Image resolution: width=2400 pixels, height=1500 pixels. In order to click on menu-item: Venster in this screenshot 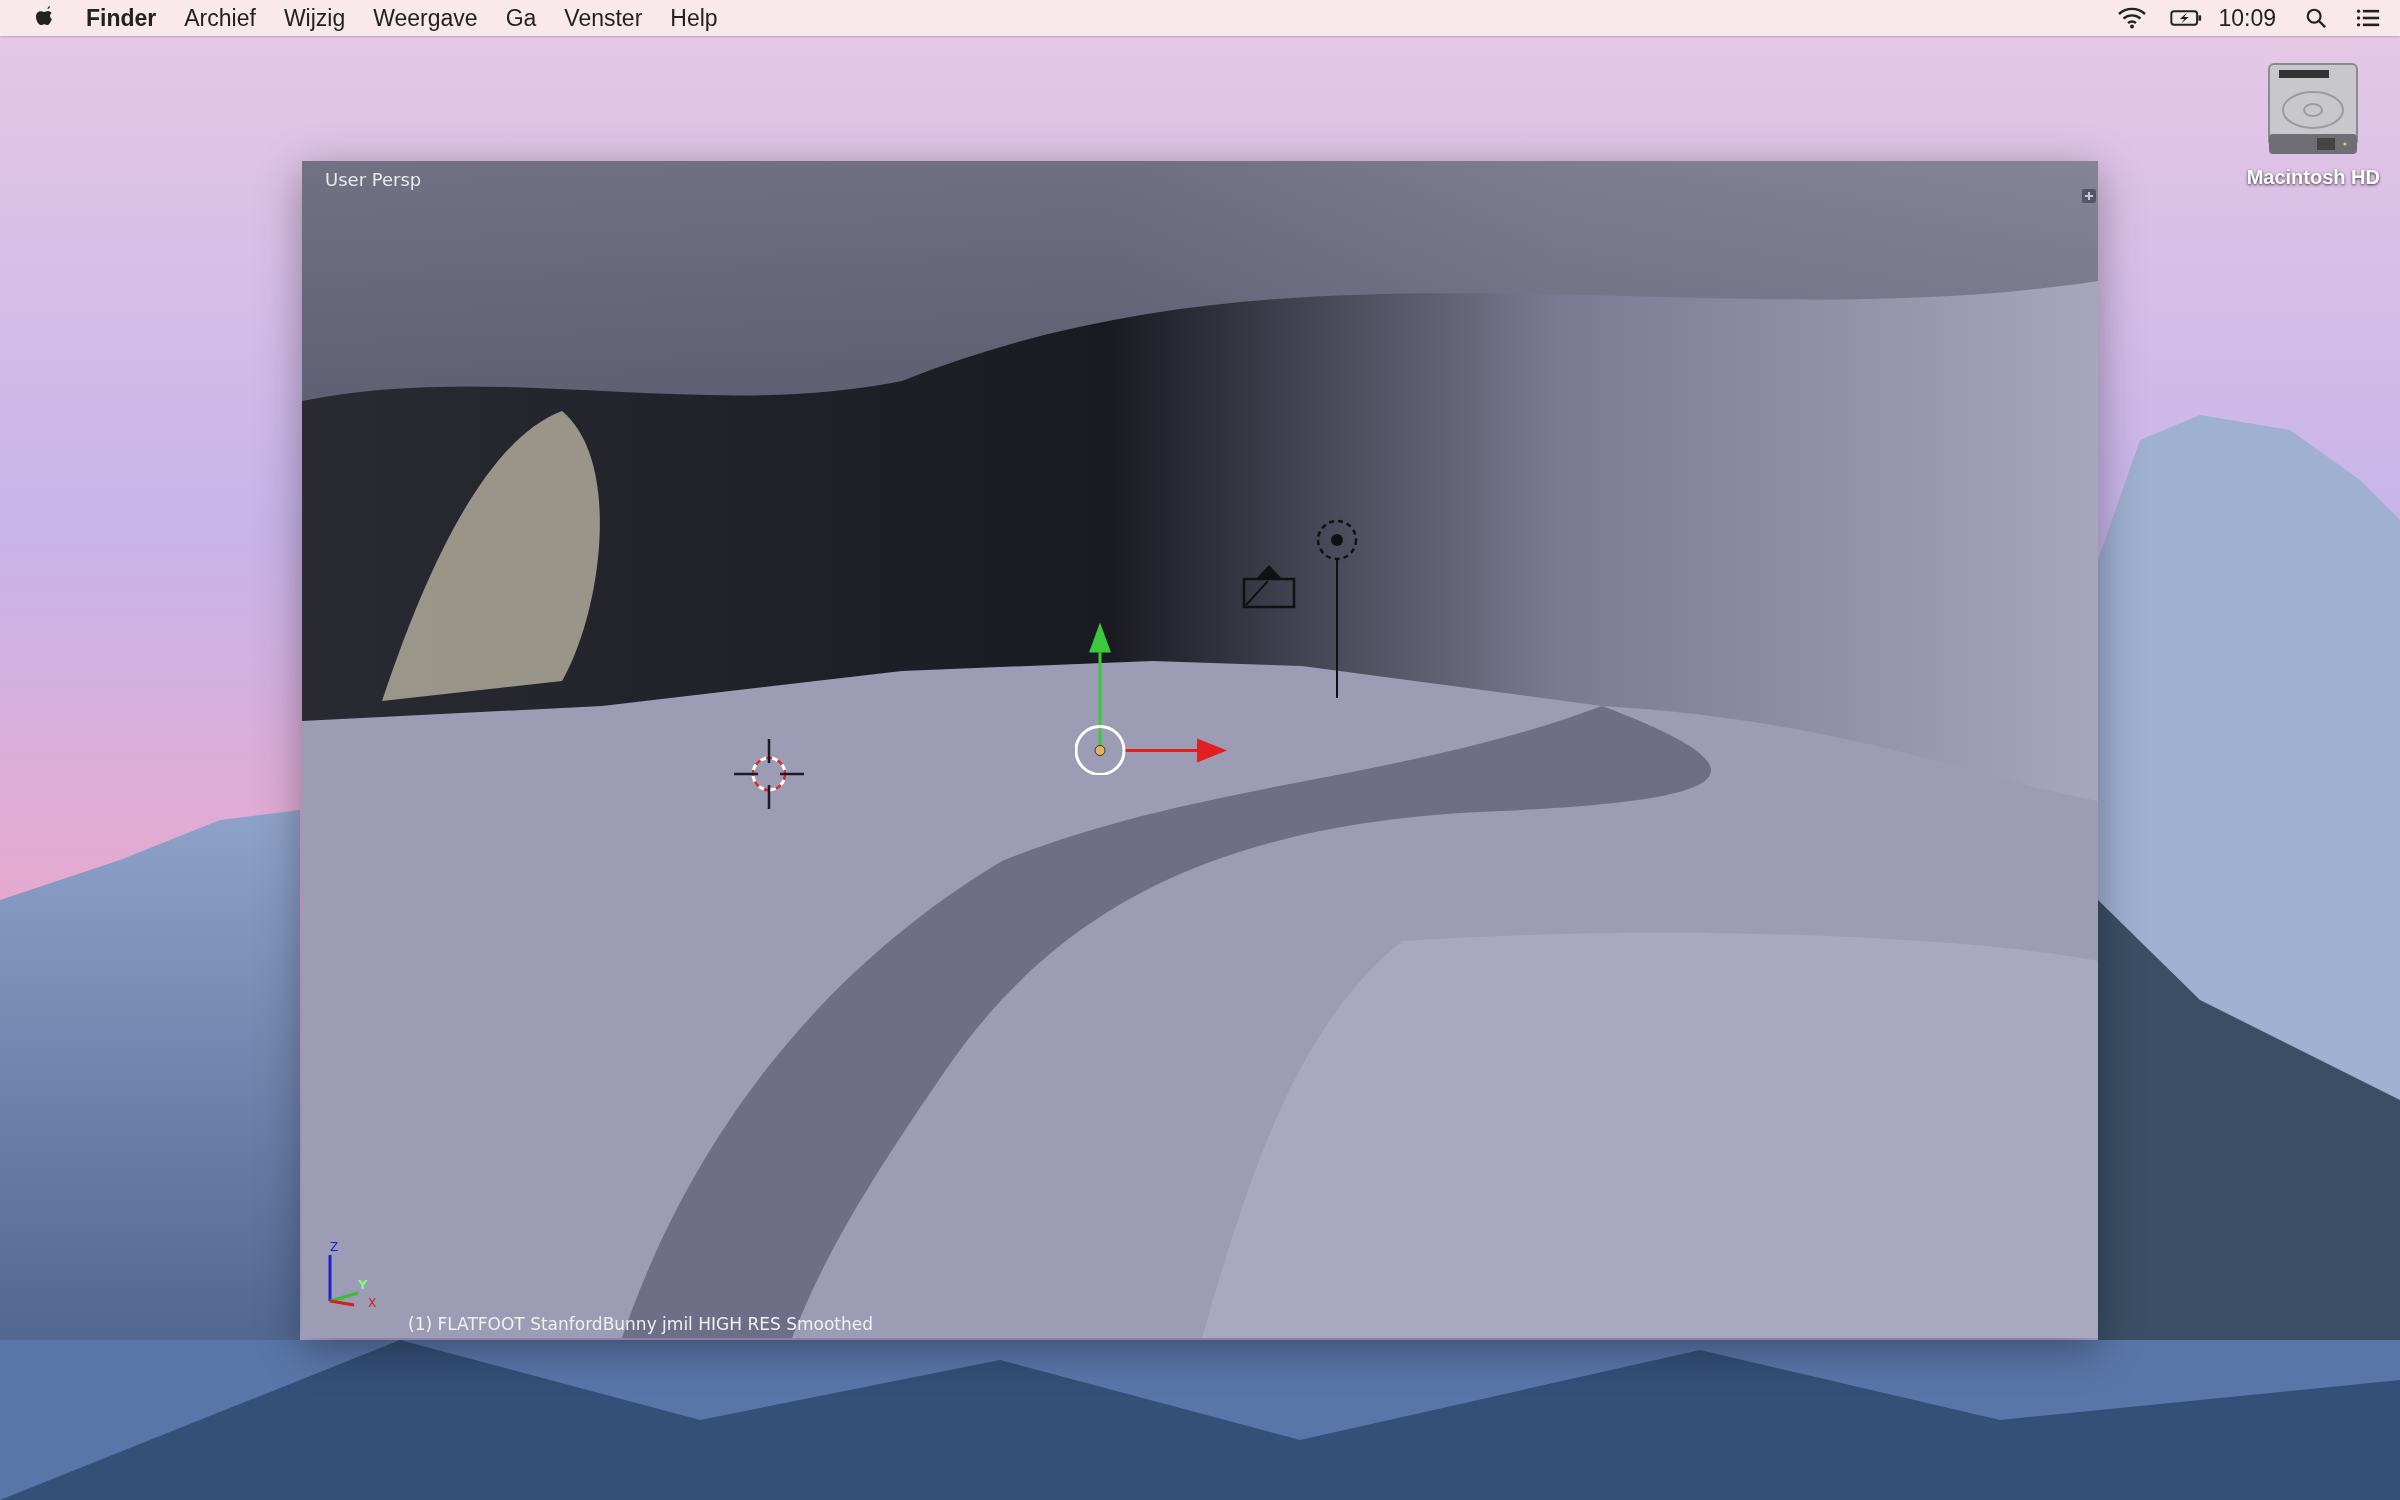, I will do `click(603, 18)`.